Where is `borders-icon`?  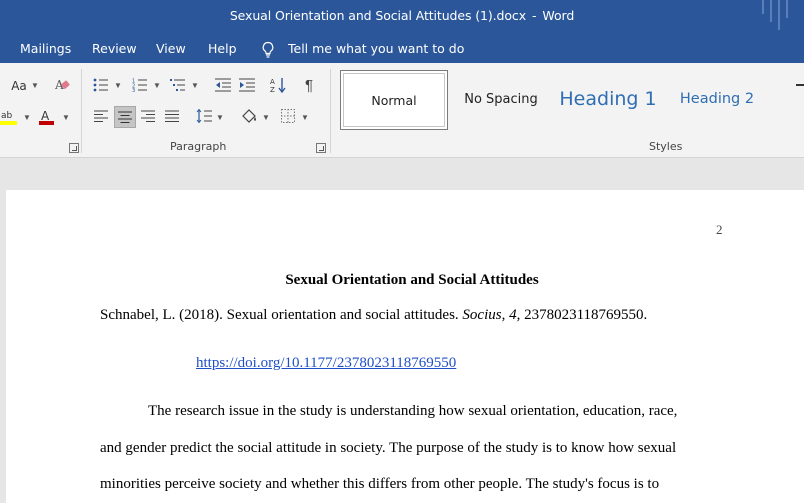
borders-icon is located at coordinates (288, 116).